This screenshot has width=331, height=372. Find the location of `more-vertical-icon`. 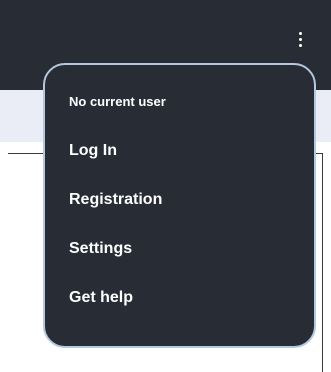

more-vertical-icon is located at coordinates (300, 33).